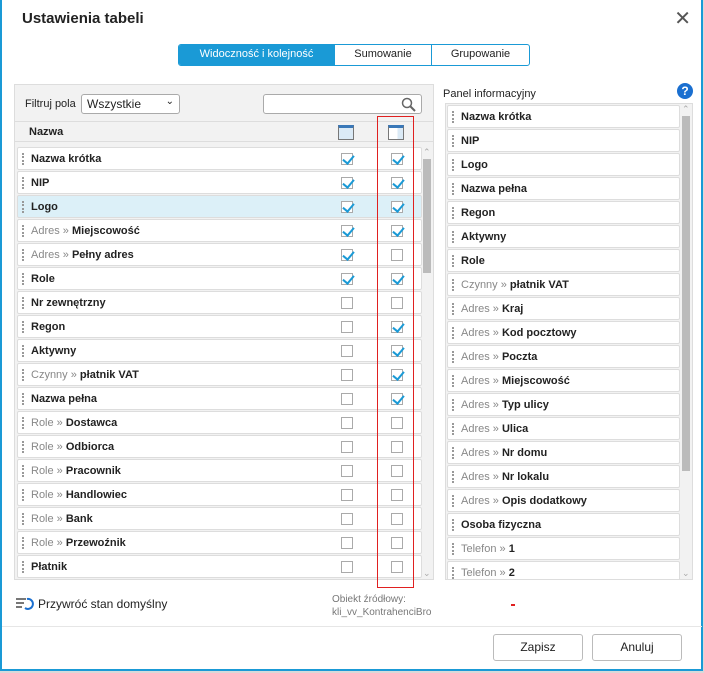  I want to click on list-item: Adres » Typ ulicy, so click(563, 404).